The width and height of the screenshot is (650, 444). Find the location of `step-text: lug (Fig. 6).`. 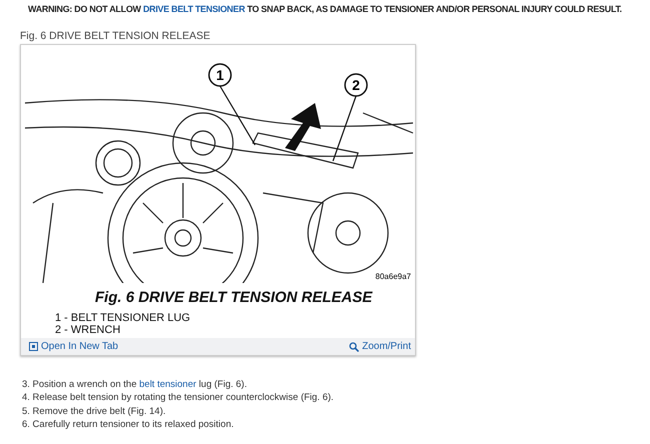

step-text: lug (Fig. 6). is located at coordinates (222, 384).